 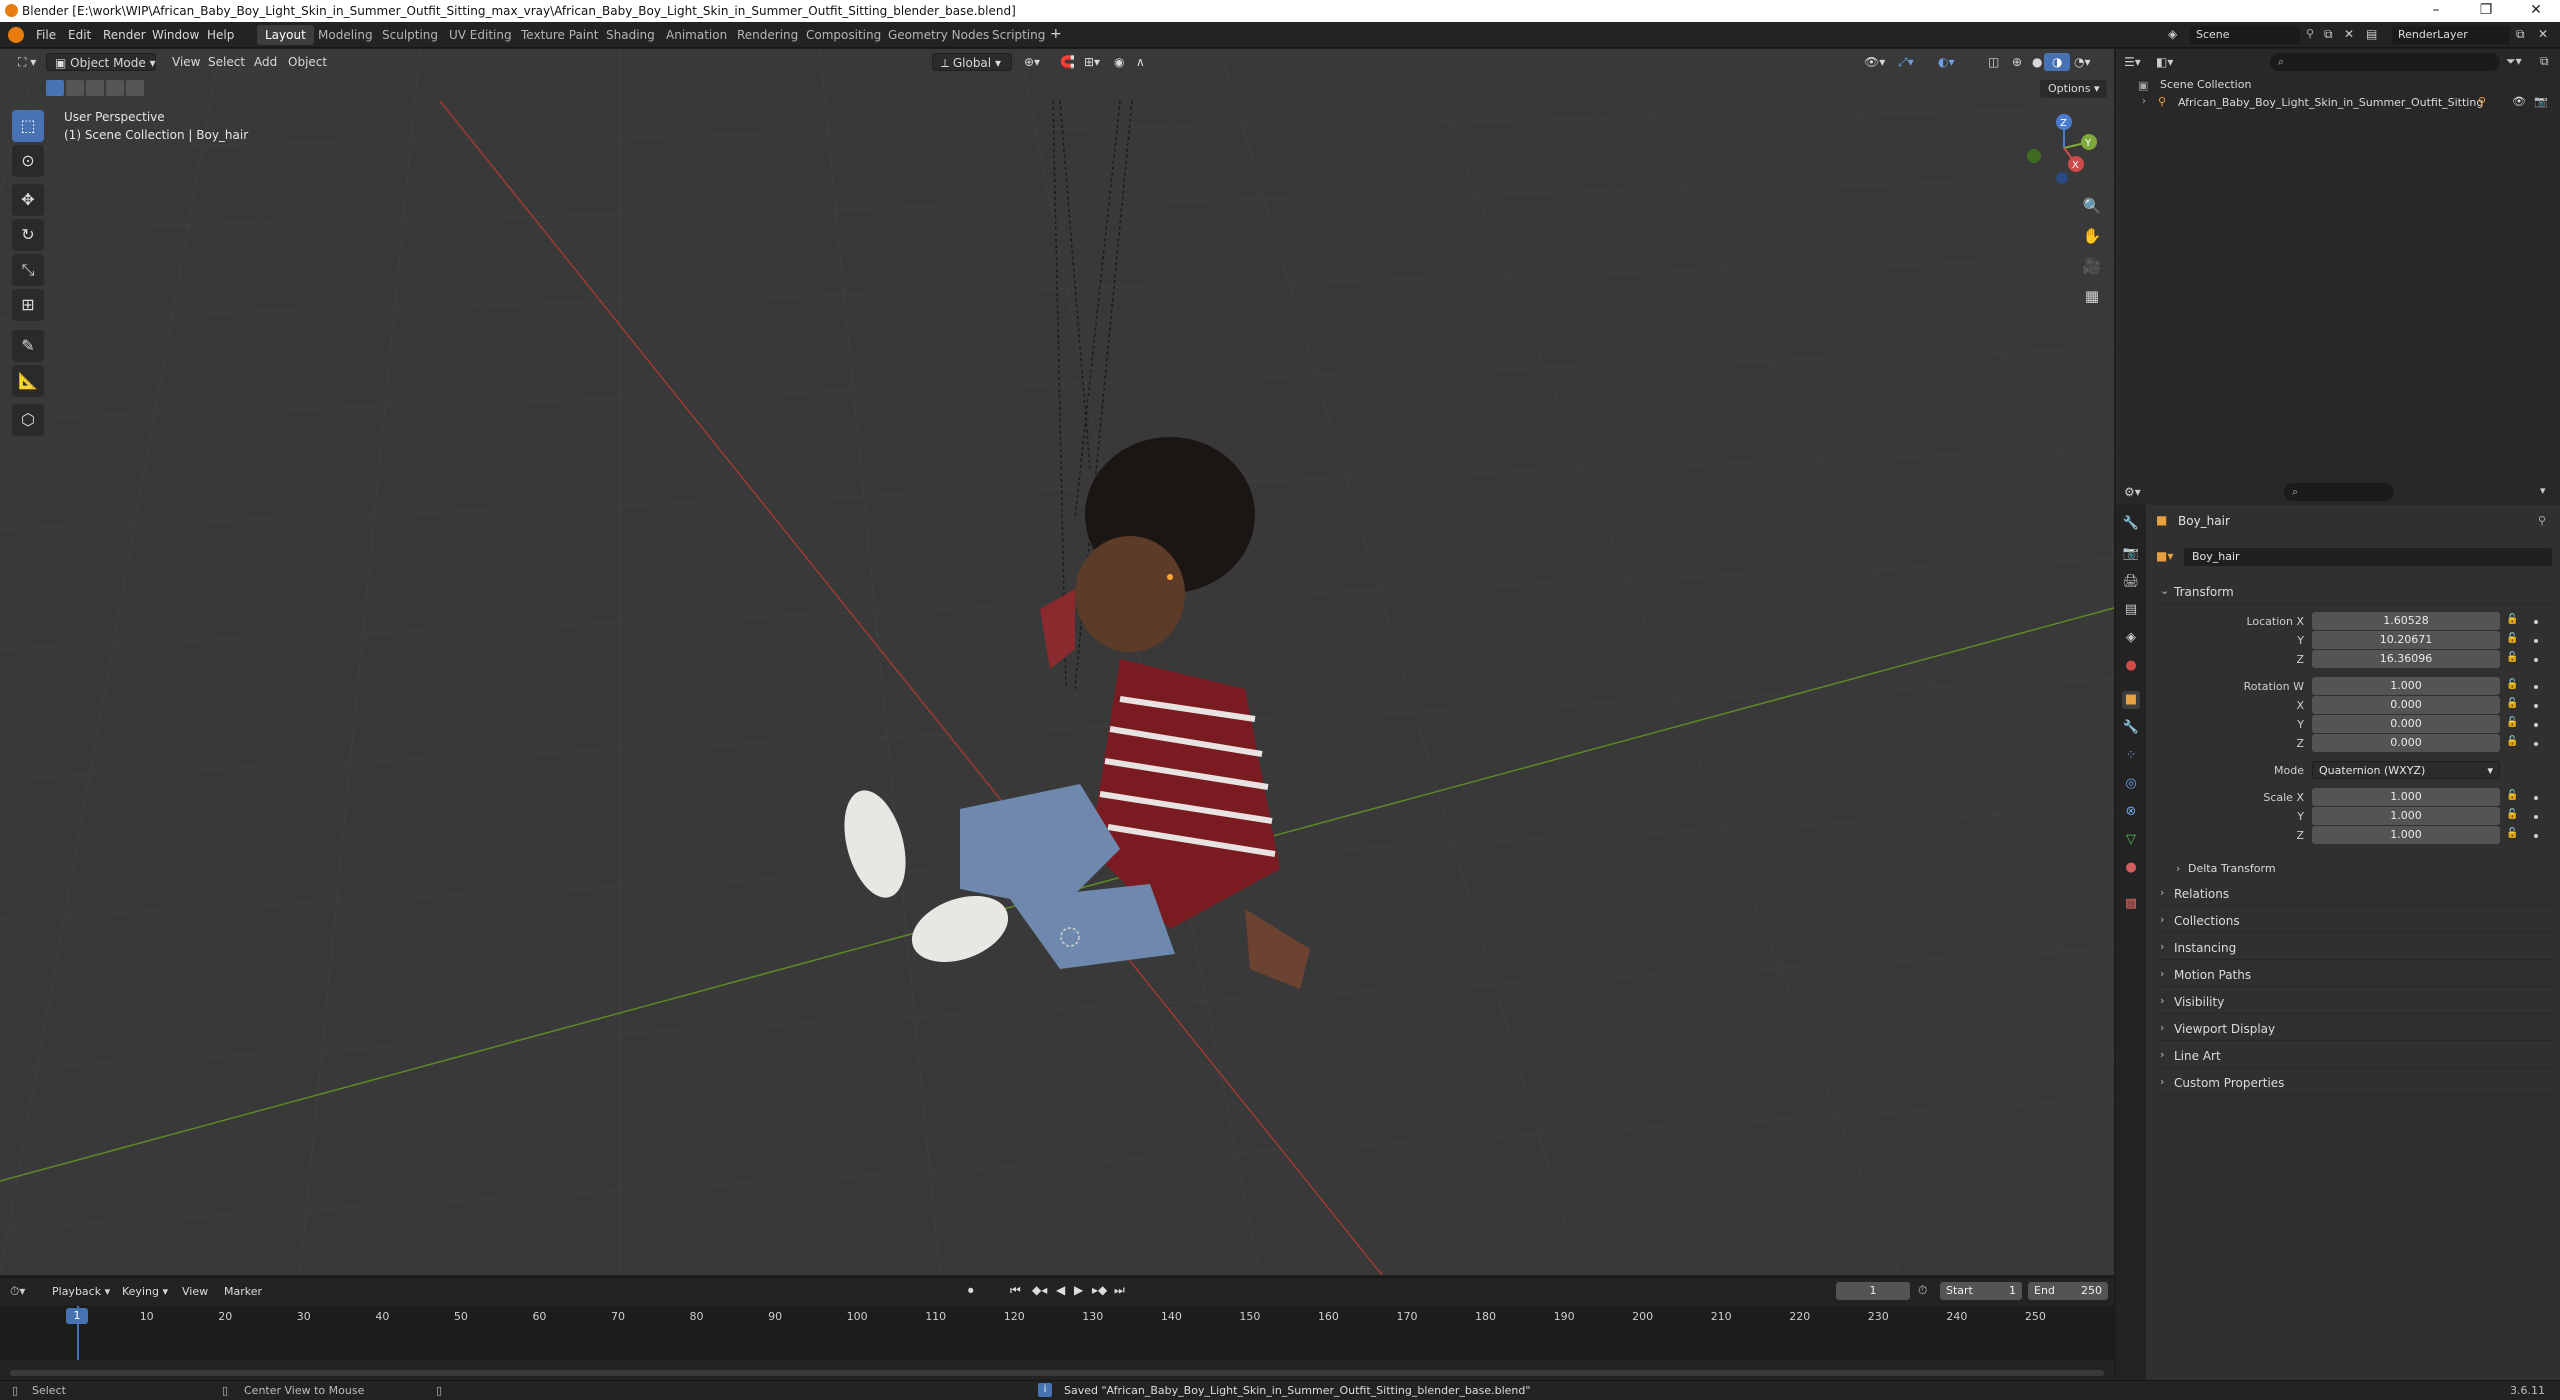 What do you see at coordinates (1032, 62) in the screenshot?
I see `pivot-point-icon: ⊕▾` at bounding box center [1032, 62].